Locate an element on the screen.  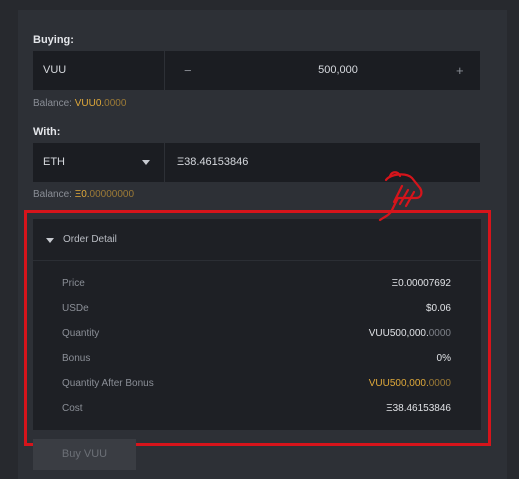
with-balance: Balance: Ξ0.00000000 is located at coordinates (83, 194).